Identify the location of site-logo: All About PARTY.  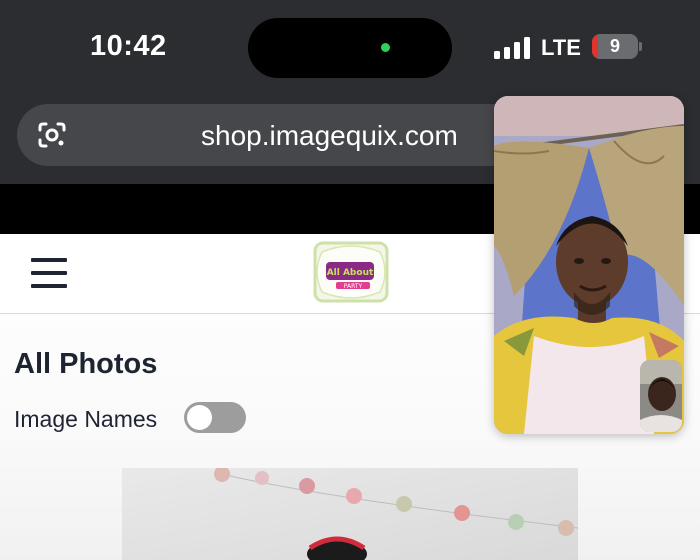
(351, 272).